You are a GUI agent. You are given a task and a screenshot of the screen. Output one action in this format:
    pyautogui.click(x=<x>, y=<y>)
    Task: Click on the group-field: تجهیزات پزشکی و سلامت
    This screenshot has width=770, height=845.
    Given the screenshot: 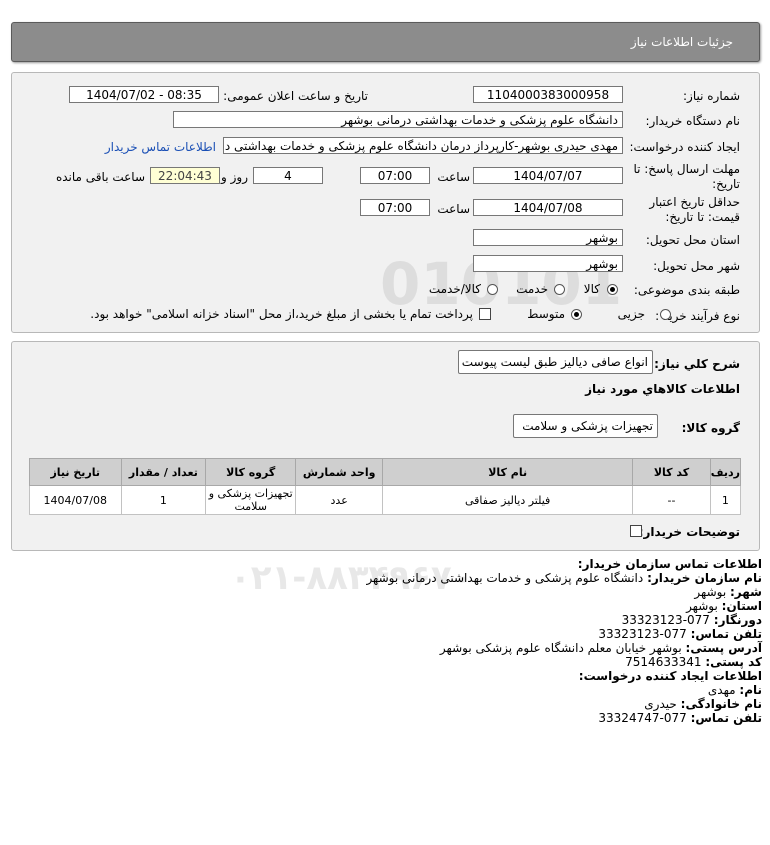 What is the action you would take?
    pyautogui.click(x=585, y=426)
    